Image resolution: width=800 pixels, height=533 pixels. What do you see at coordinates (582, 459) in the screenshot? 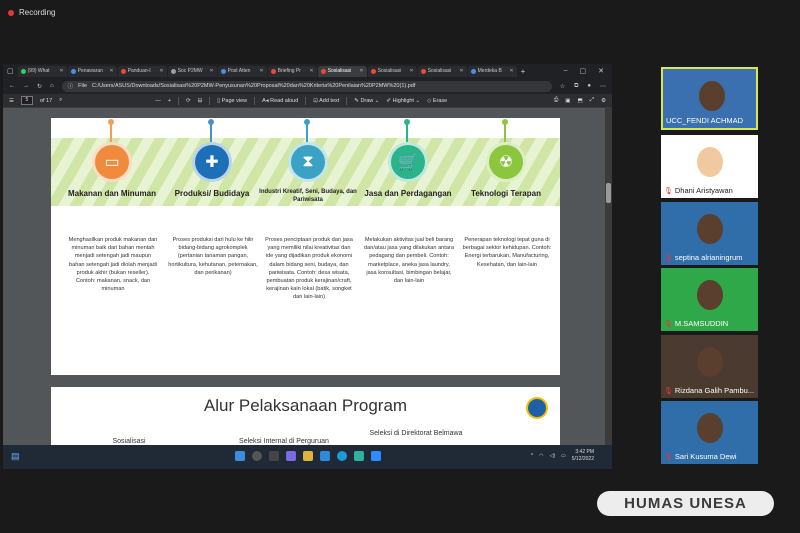
I see `clock-date: 5/12/2022` at bounding box center [582, 459].